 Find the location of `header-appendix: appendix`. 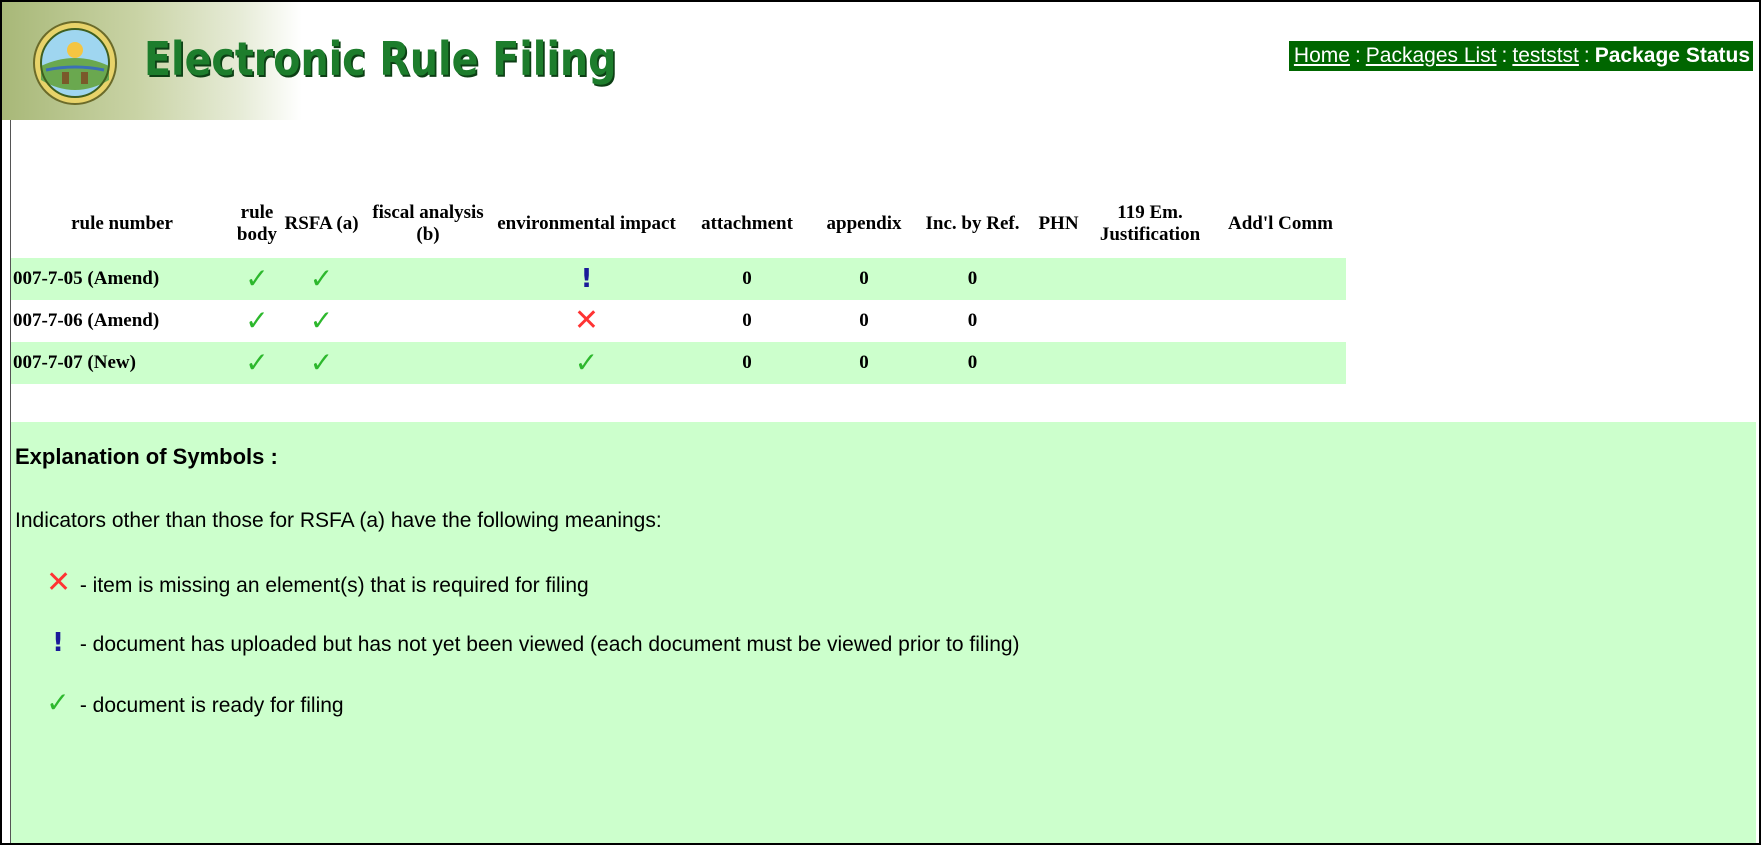

header-appendix: appendix is located at coordinates (864, 223).